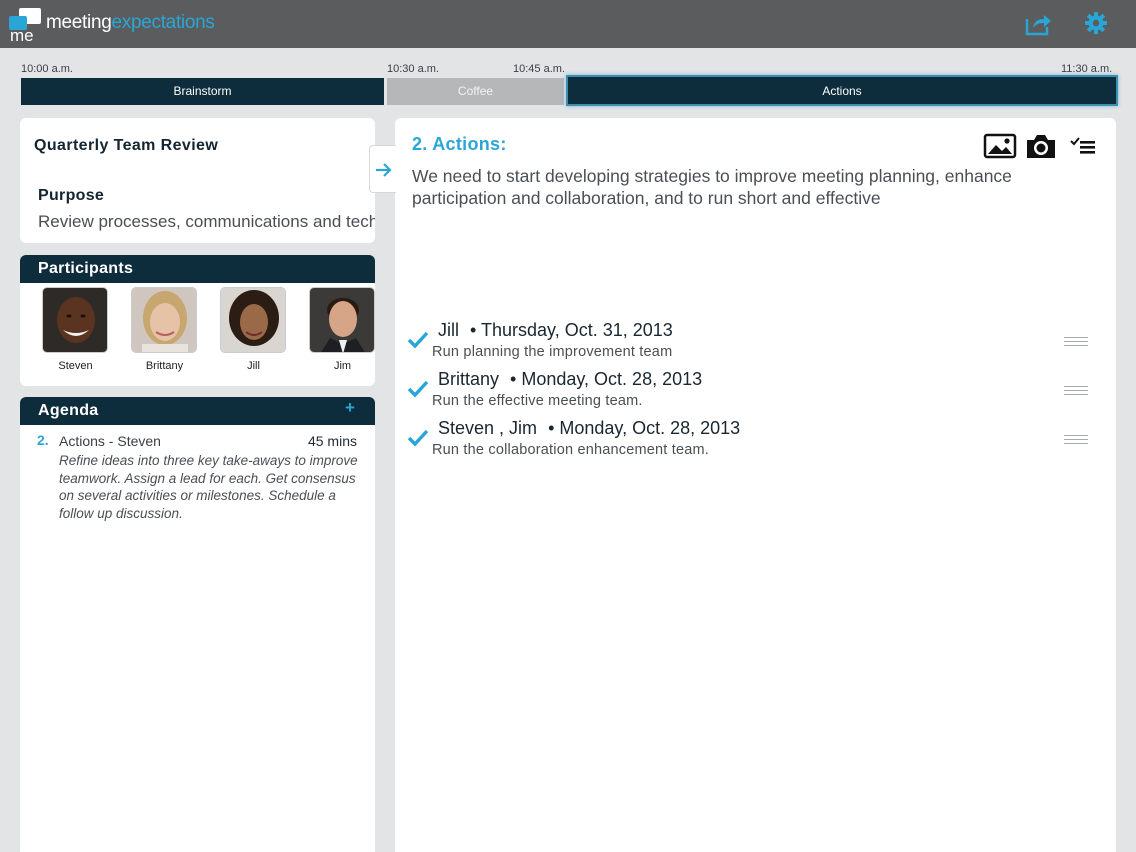 This screenshot has width=1136, height=852. I want to click on agenda-heading: Agenda, so click(197, 411).